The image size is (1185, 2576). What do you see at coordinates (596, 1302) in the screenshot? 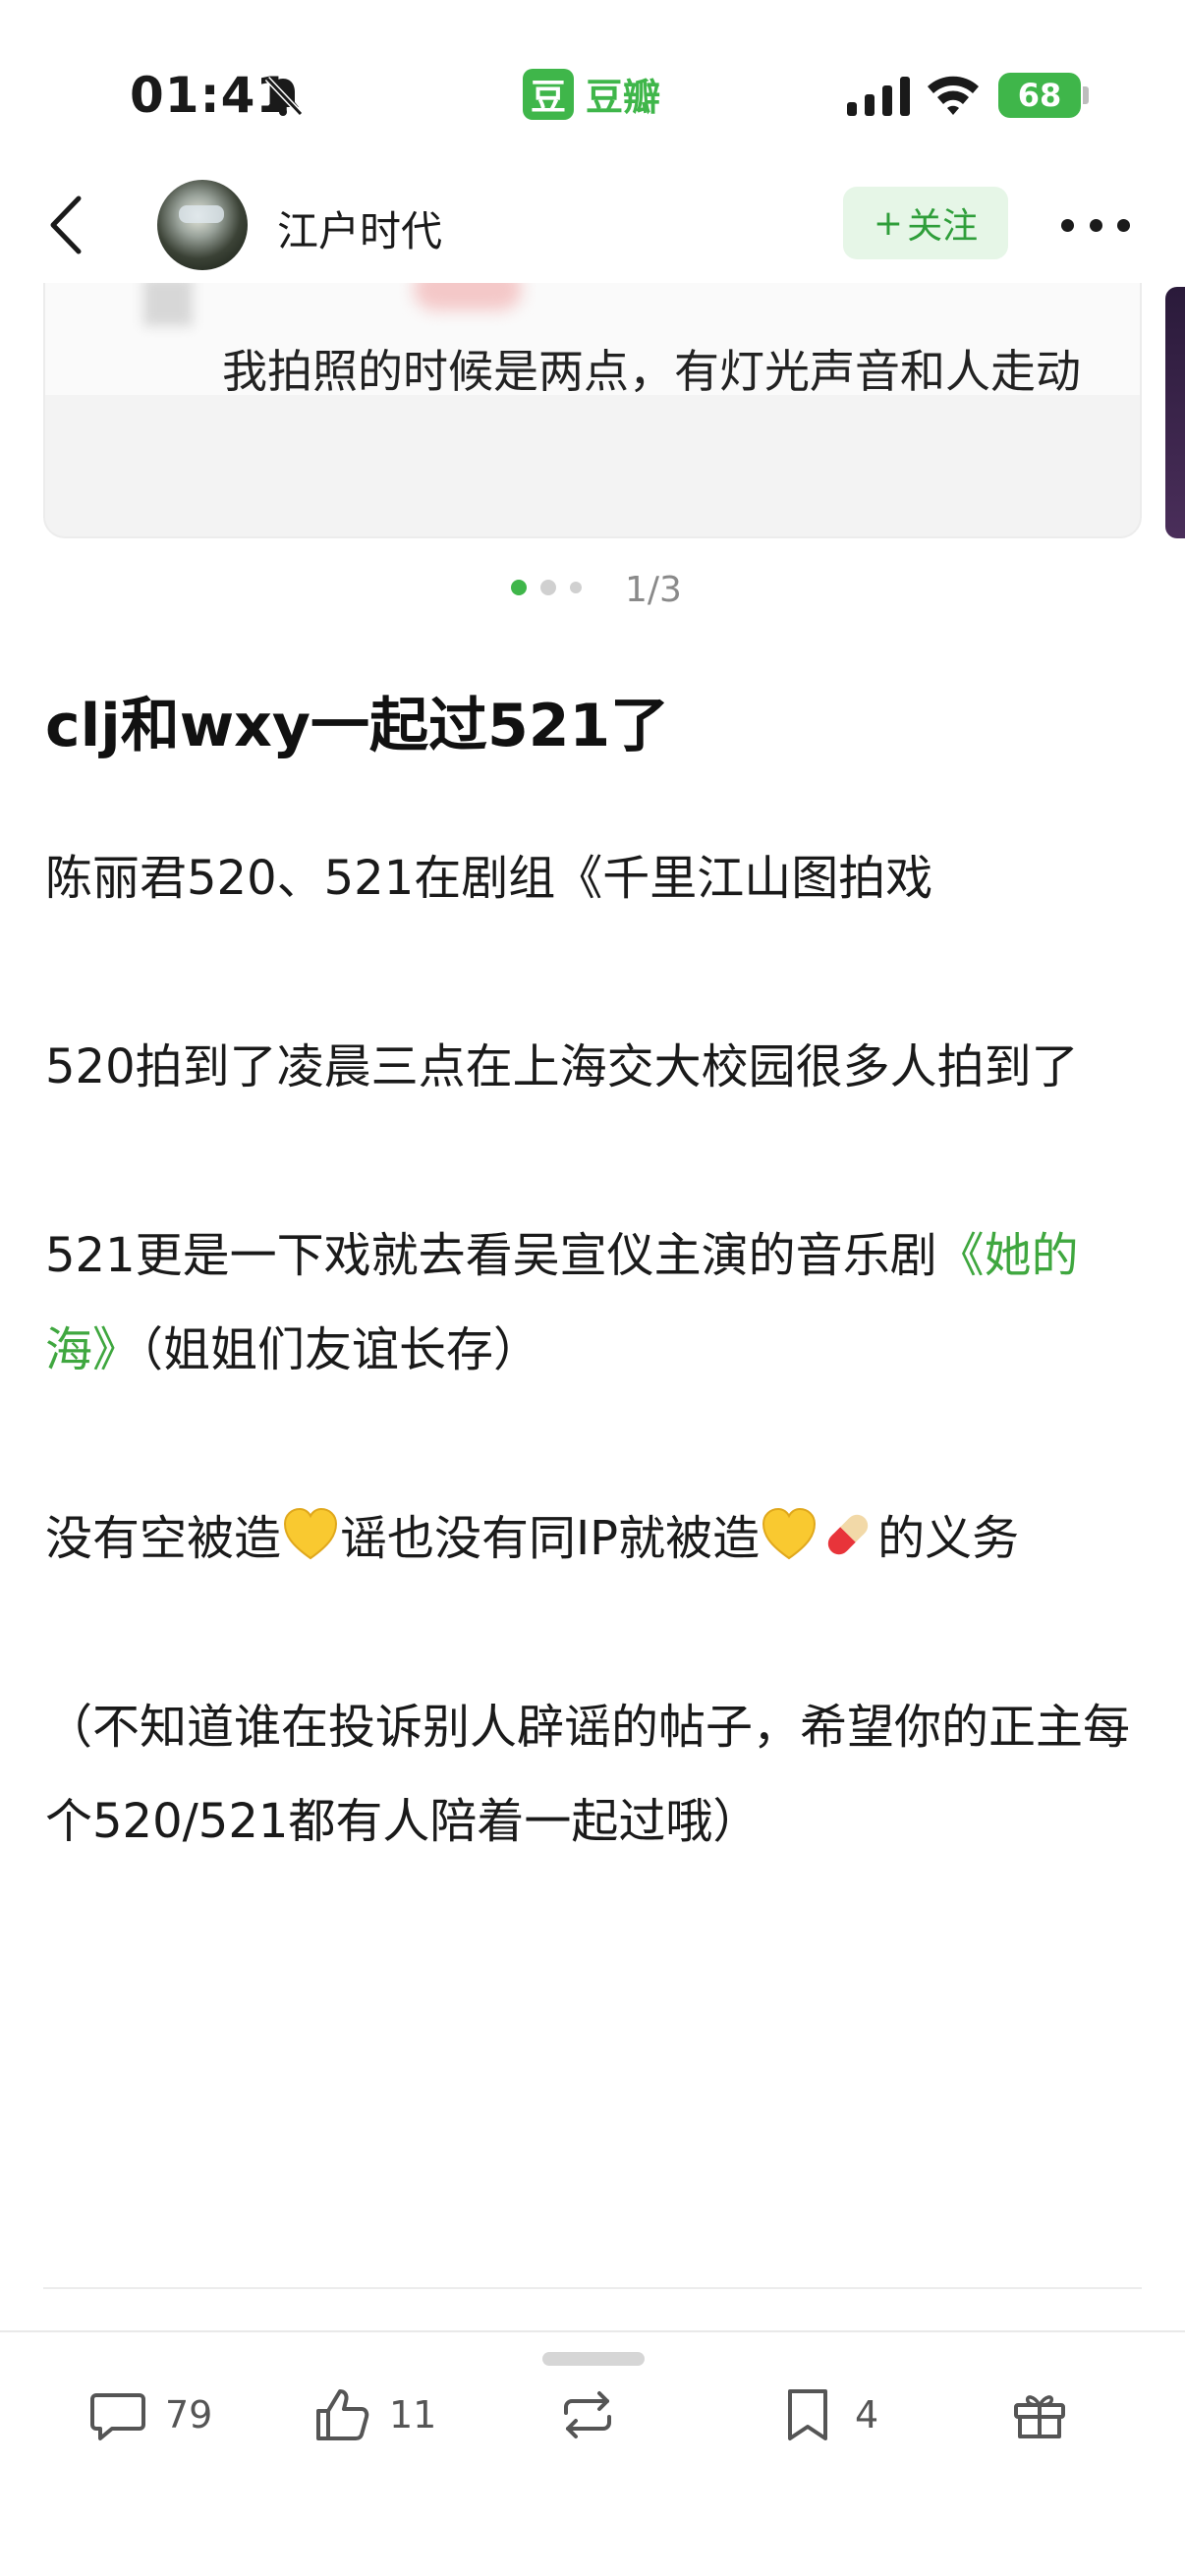
I see `post-paragraph: 521更是一下戏就去看吴宣仪主演的音乐剧《她的海》（姐姐们友谊长存）` at bounding box center [596, 1302].